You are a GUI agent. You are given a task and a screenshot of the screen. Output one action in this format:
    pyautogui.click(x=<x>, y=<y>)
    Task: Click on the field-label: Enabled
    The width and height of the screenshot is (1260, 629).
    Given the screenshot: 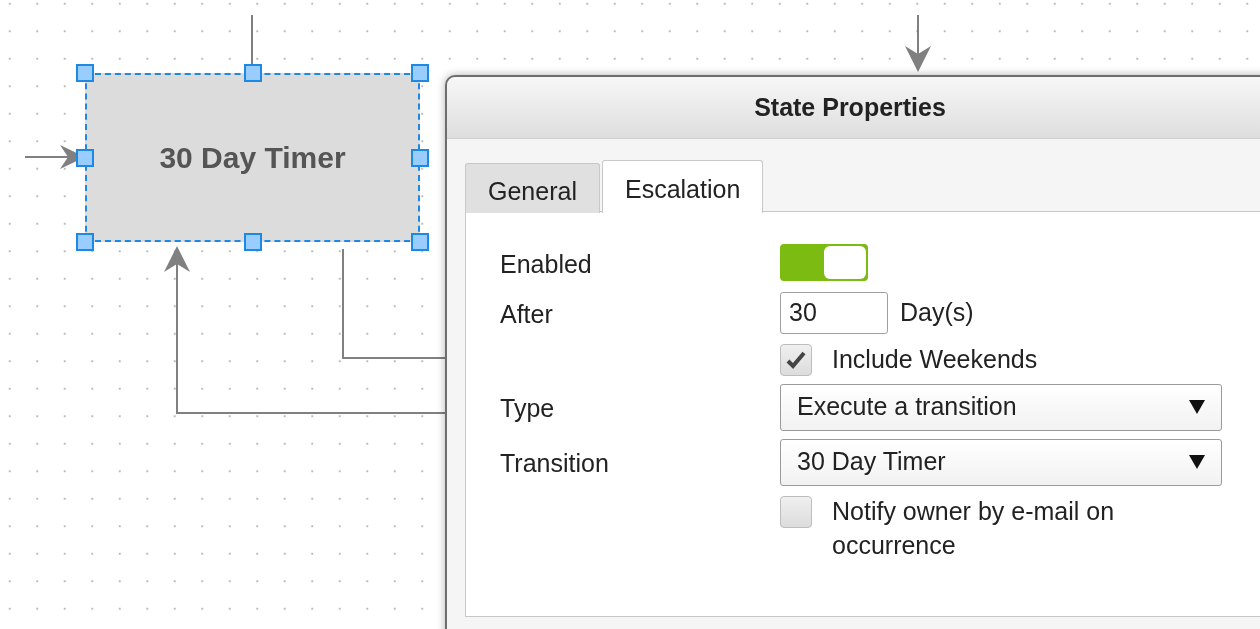 What is the action you would take?
    pyautogui.click(x=546, y=264)
    